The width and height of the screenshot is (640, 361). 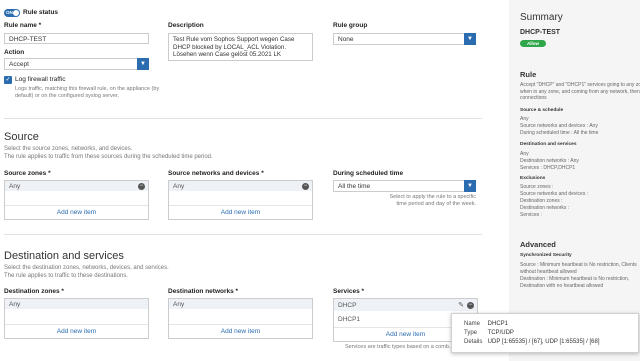 I want to click on source-networks-label: Source networks and devices *, so click(x=216, y=173).